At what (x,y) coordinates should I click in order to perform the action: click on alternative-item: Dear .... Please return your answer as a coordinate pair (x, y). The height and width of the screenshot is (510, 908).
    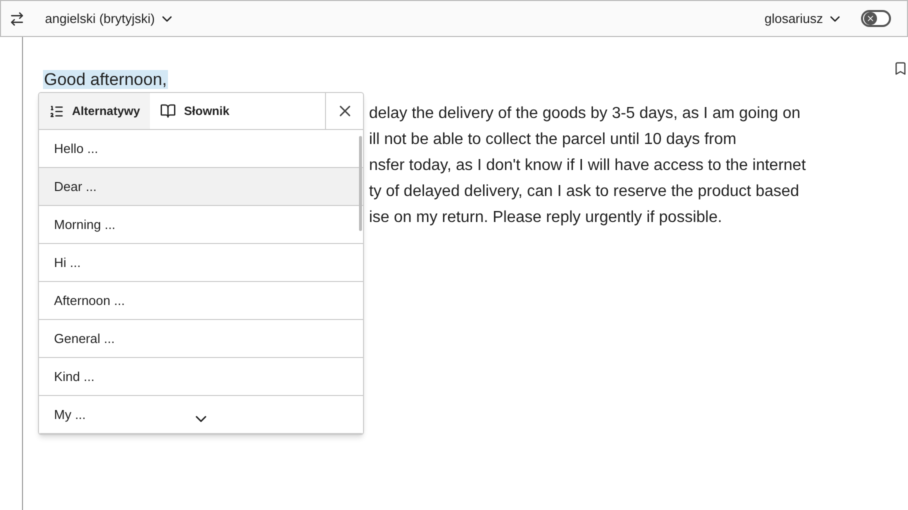
    Looking at the image, I should click on (201, 187).